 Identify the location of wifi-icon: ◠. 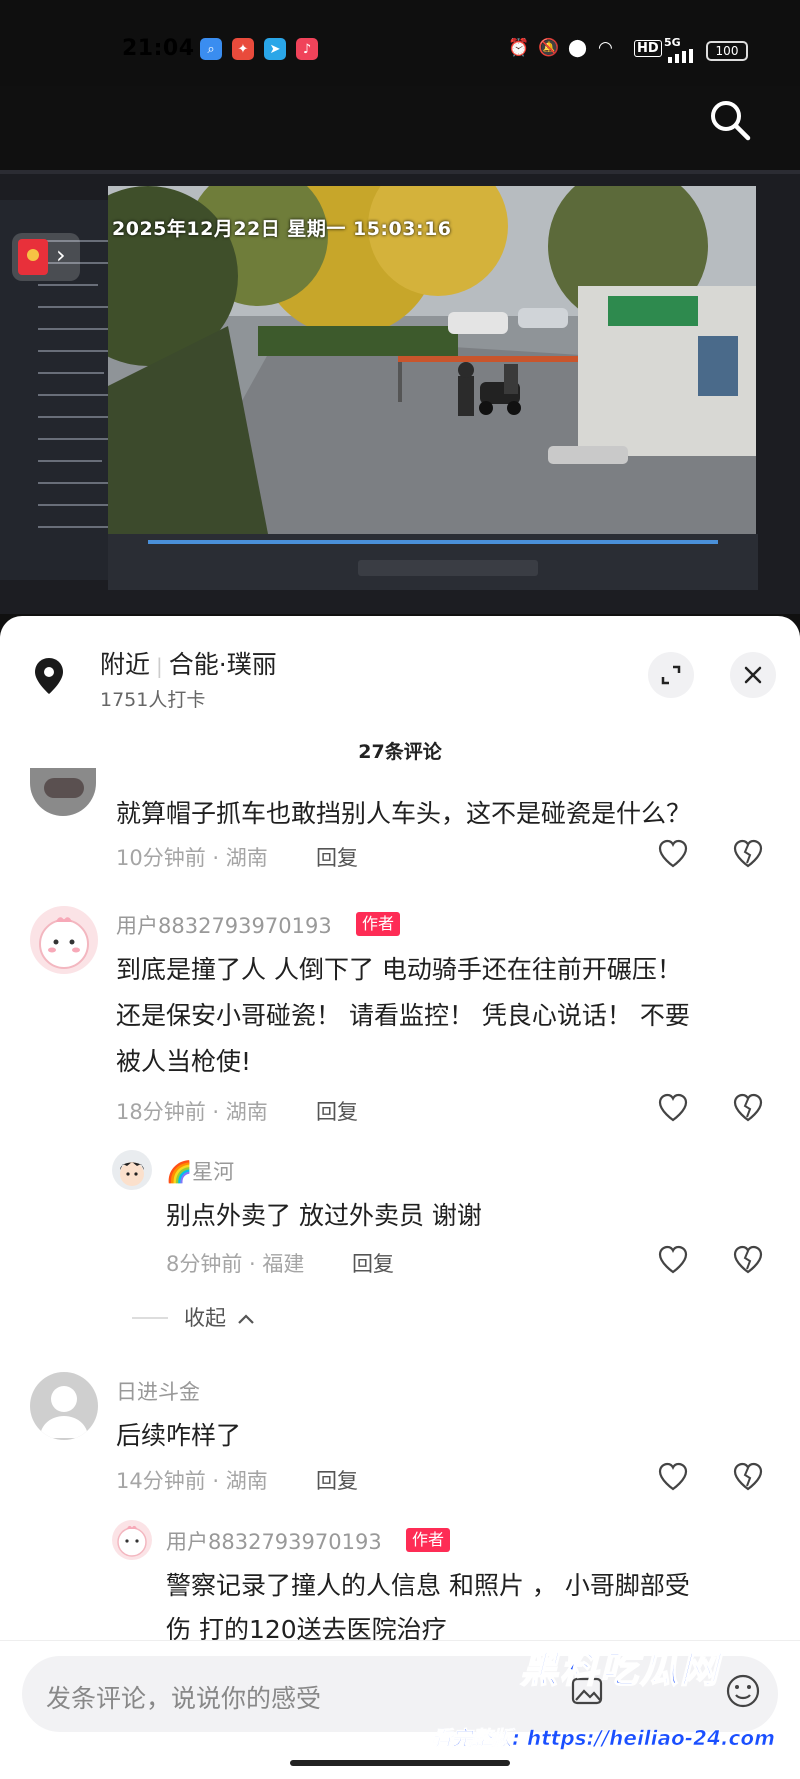
(605, 48).